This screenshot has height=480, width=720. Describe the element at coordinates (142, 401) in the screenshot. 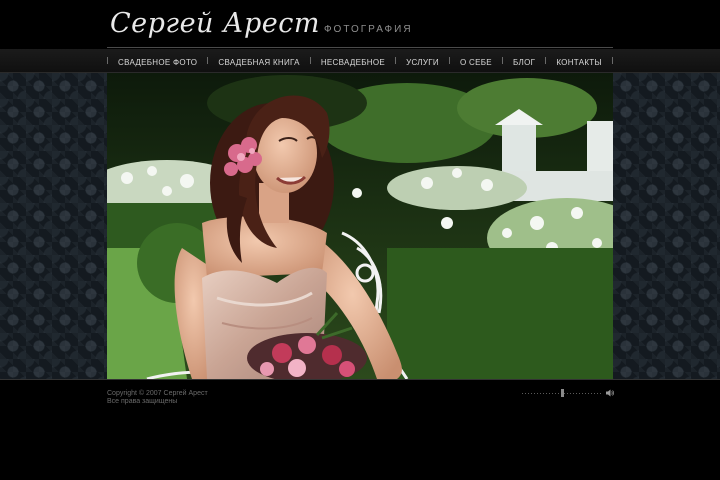

I see `rights-text: Все права защищены` at that location.